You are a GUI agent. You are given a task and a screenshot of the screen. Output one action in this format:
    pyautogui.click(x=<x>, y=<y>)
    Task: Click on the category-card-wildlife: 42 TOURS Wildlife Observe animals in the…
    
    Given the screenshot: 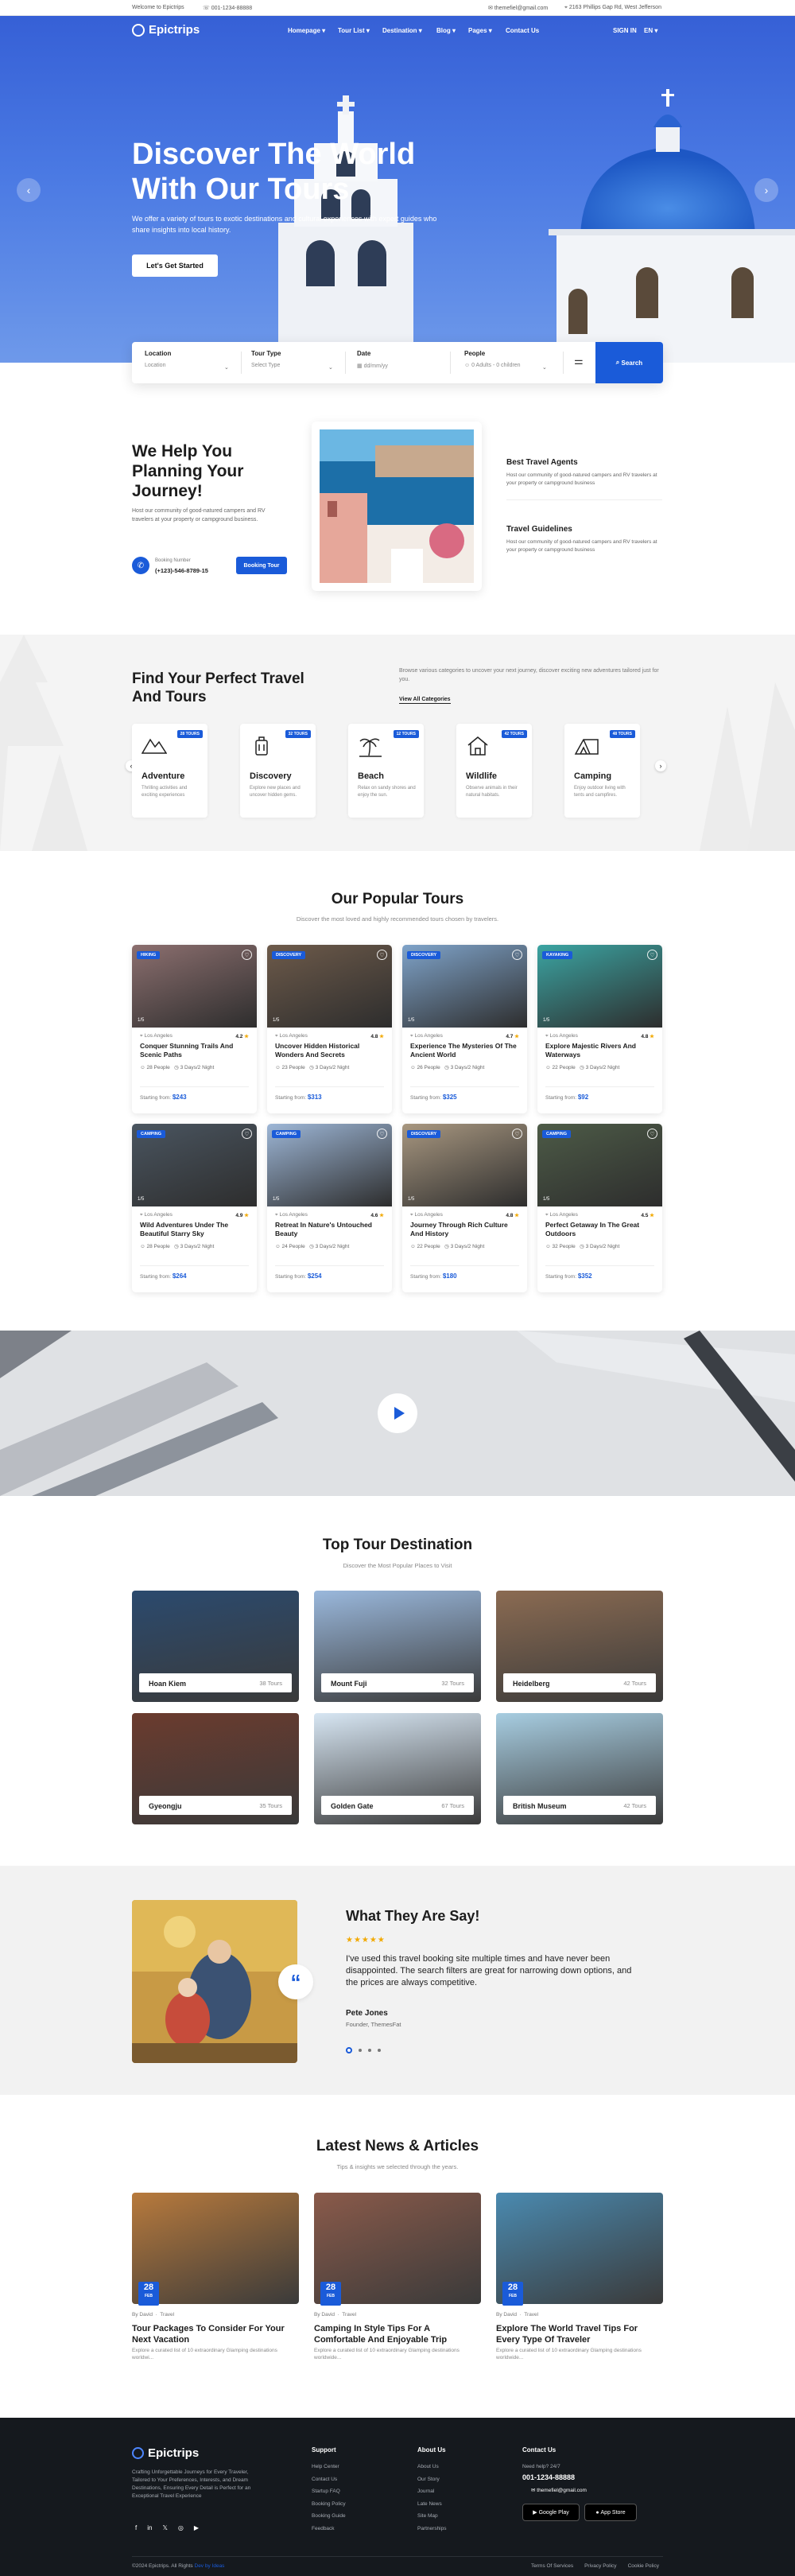 What is the action you would take?
    pyautogui.click(x=494, y=771)
    